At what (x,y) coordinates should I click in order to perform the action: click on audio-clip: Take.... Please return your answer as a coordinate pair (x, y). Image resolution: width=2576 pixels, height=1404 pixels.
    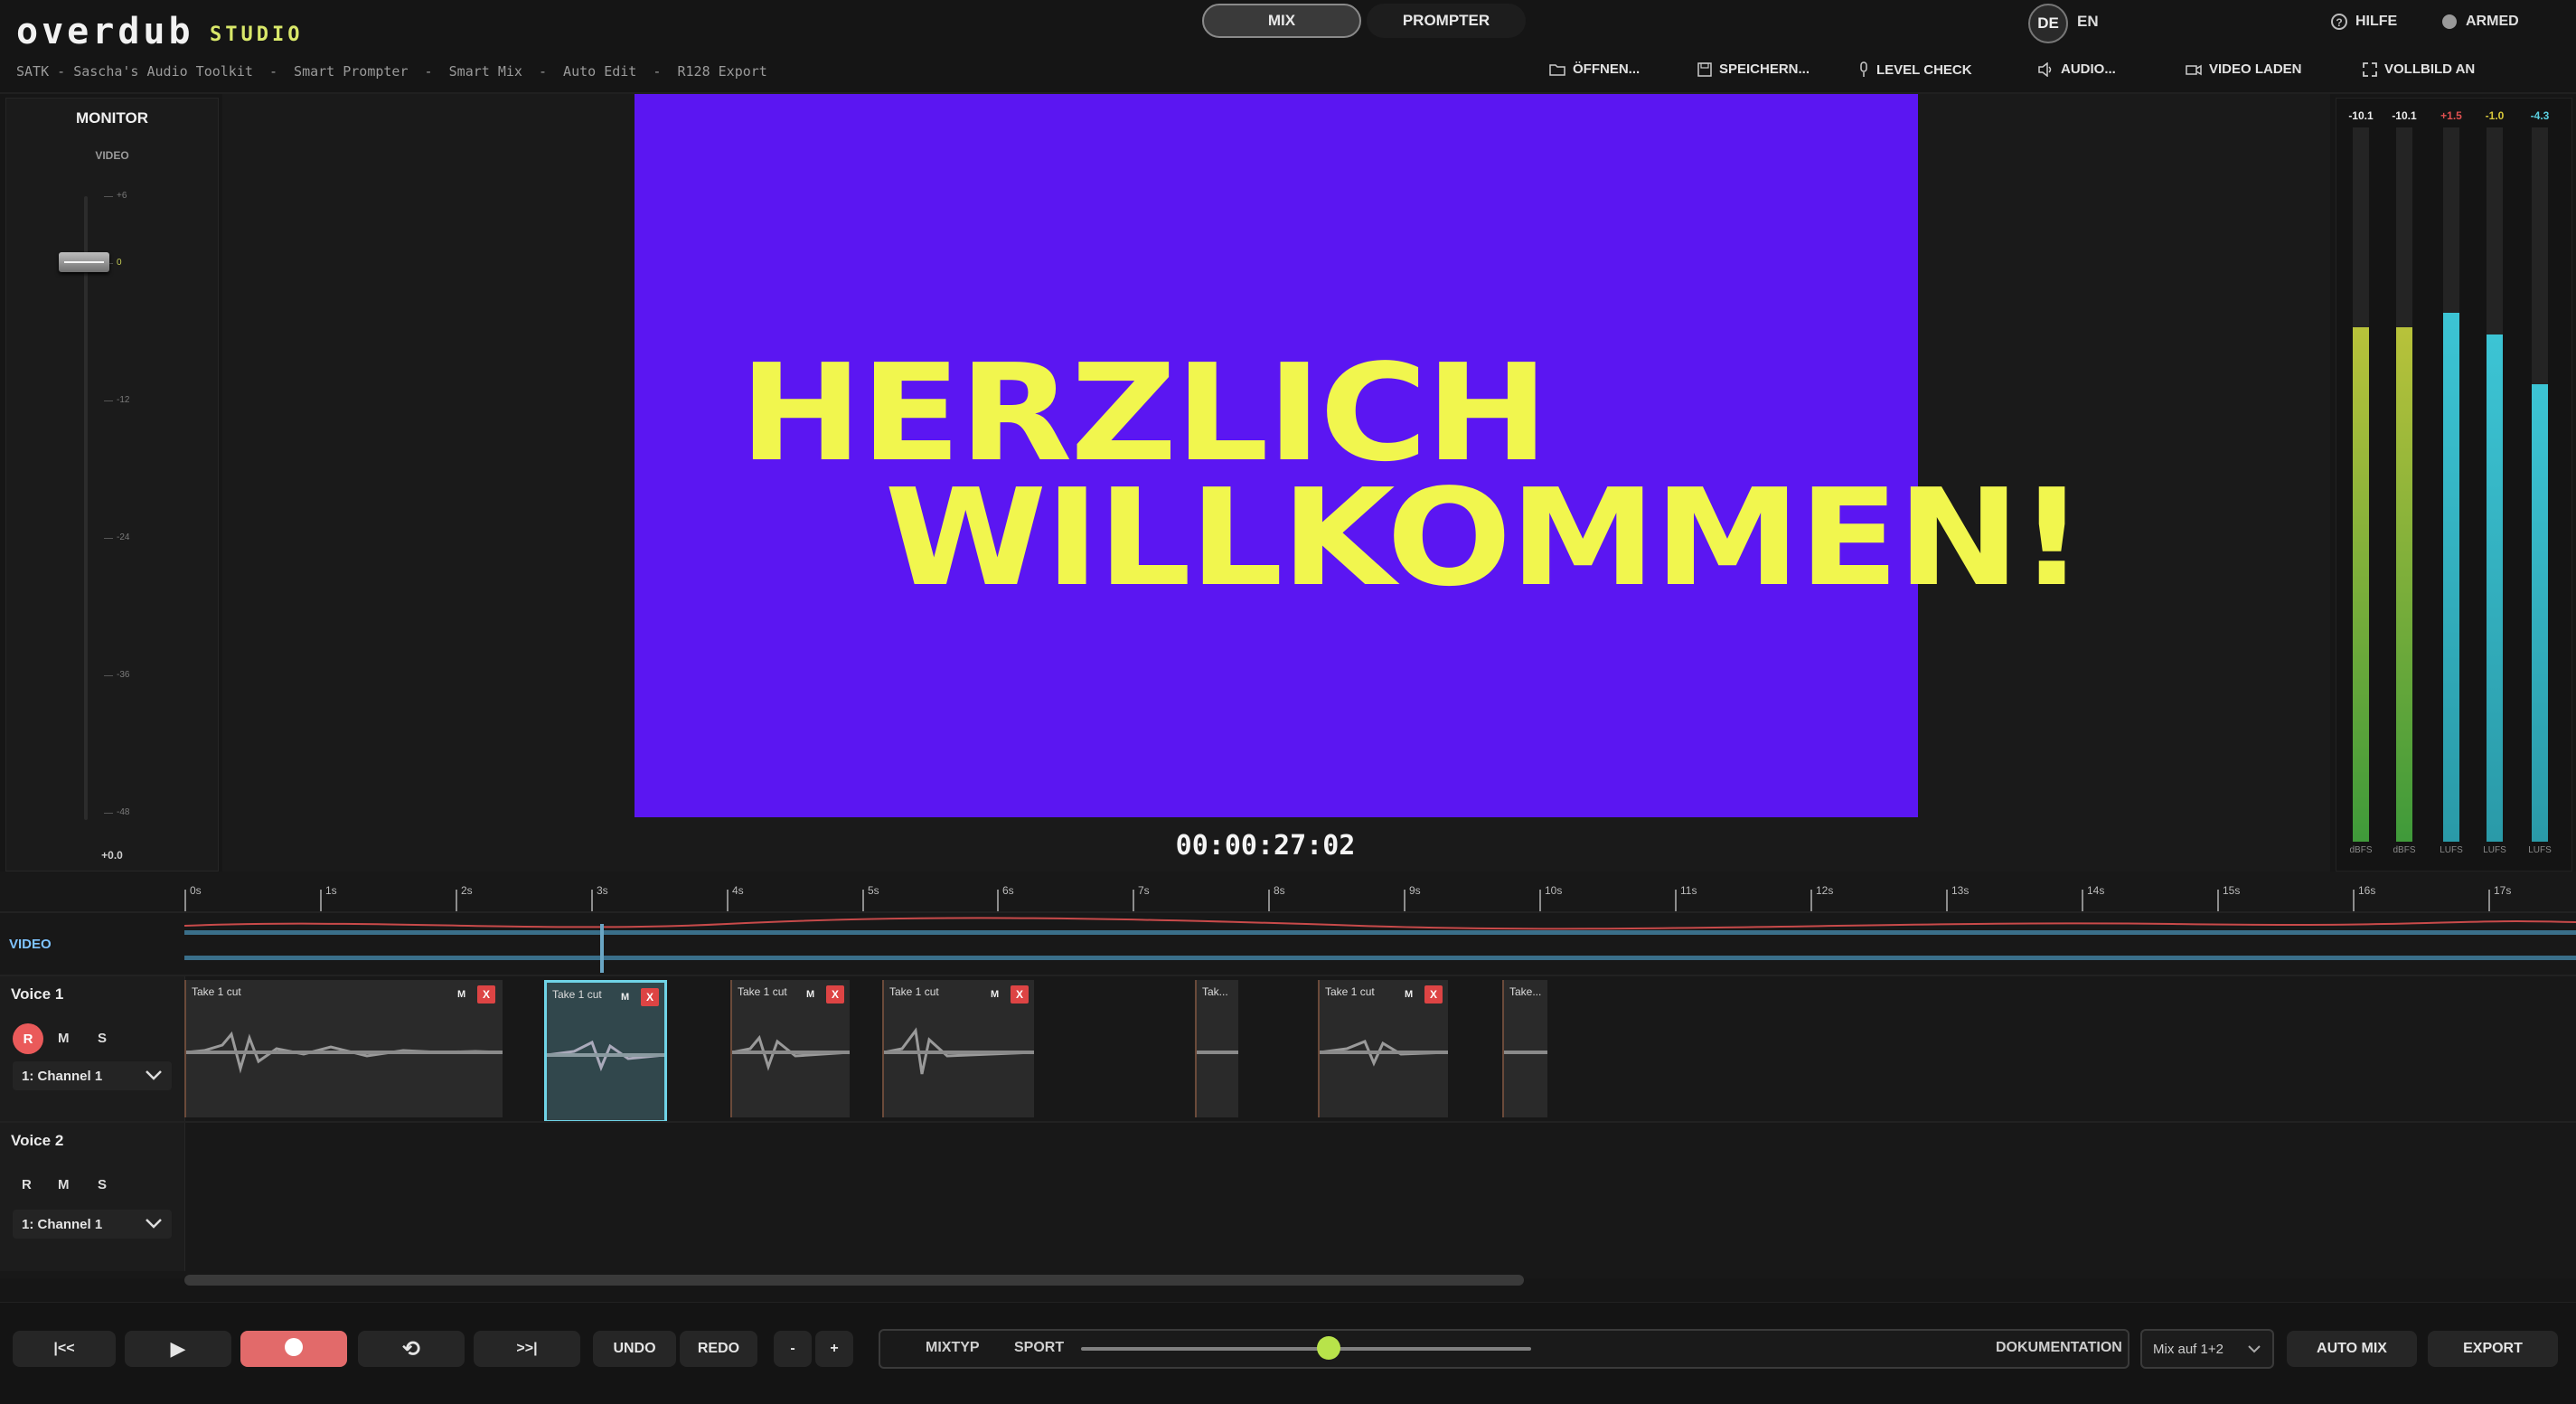
    Looking at the image, I should click on (1524, 1048).